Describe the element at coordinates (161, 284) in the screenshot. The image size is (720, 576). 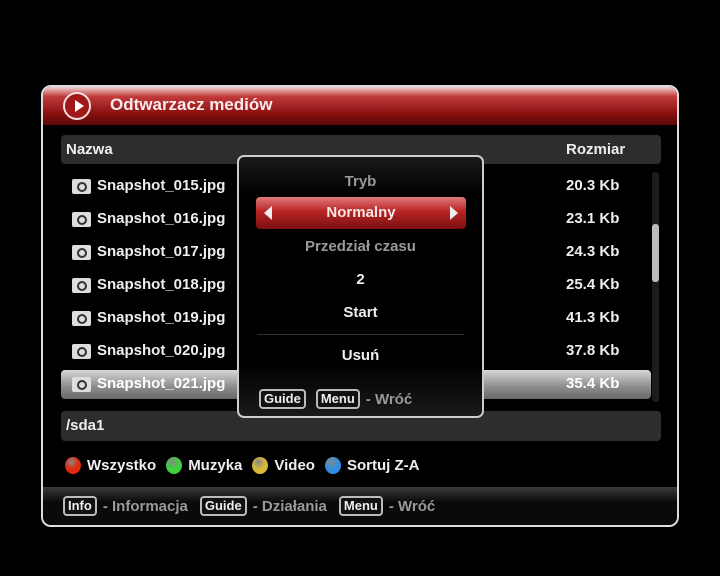
I see `file-name: Snapshot_018.jpg` at that location.